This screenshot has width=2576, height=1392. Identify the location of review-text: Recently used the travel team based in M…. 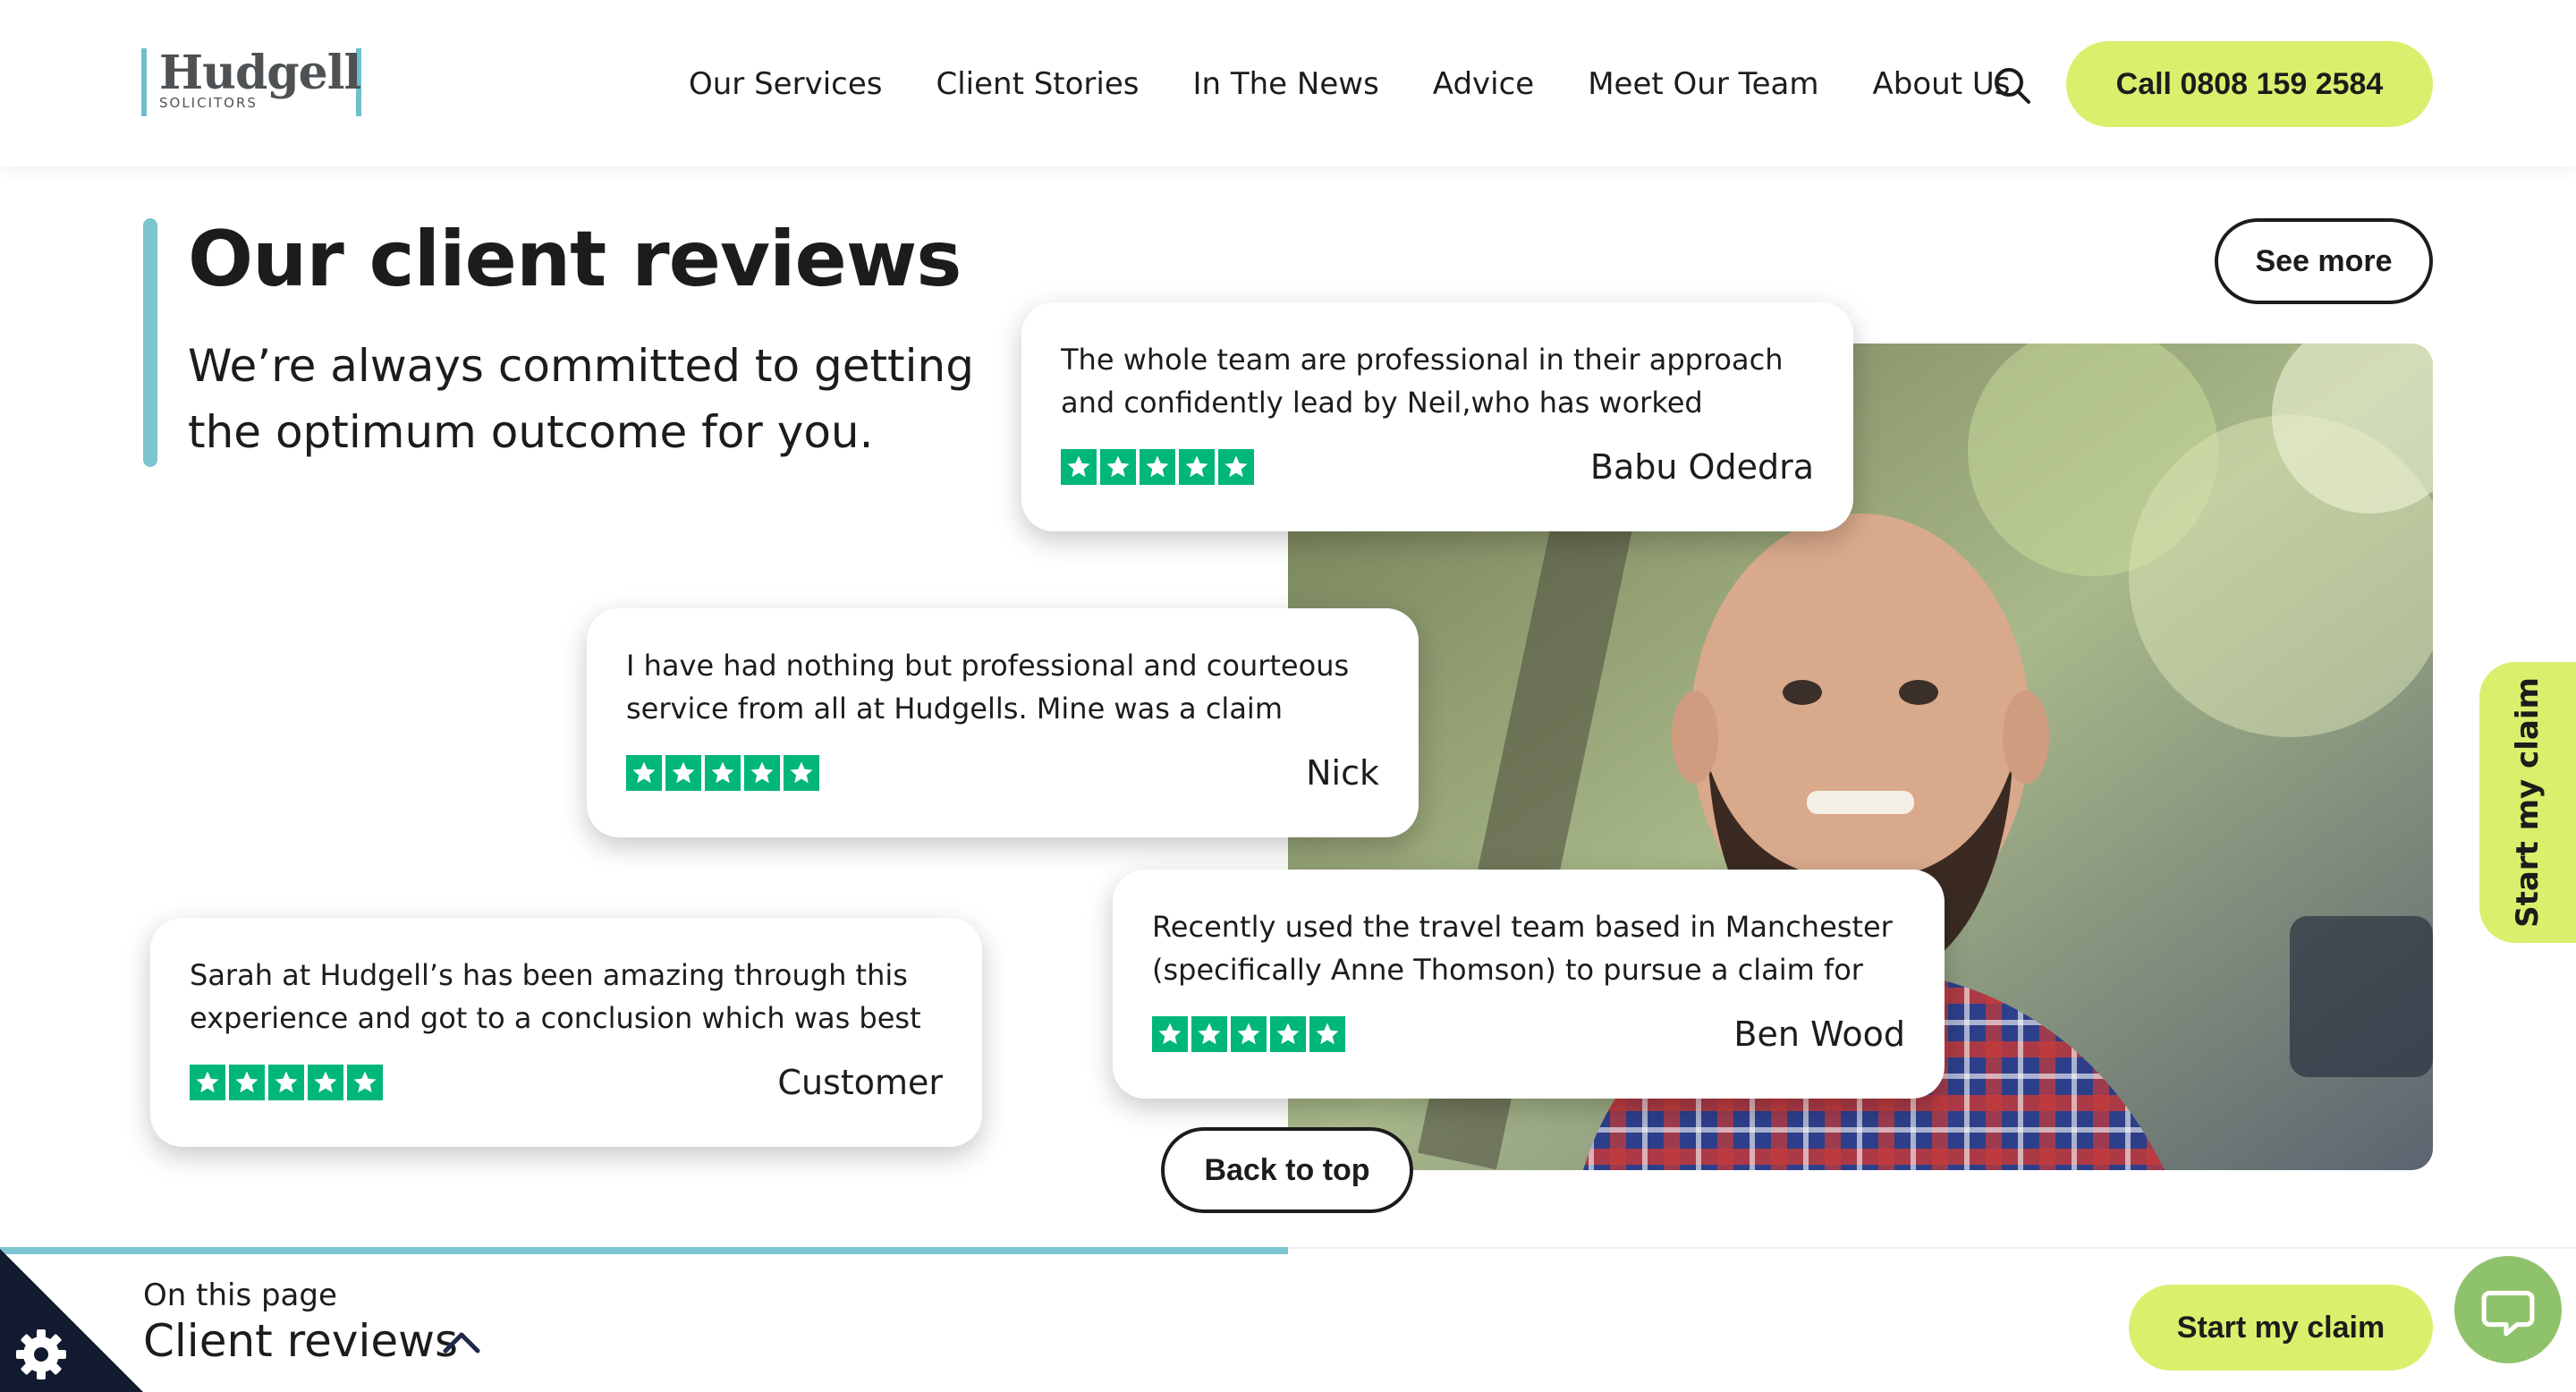
(1522, 948).